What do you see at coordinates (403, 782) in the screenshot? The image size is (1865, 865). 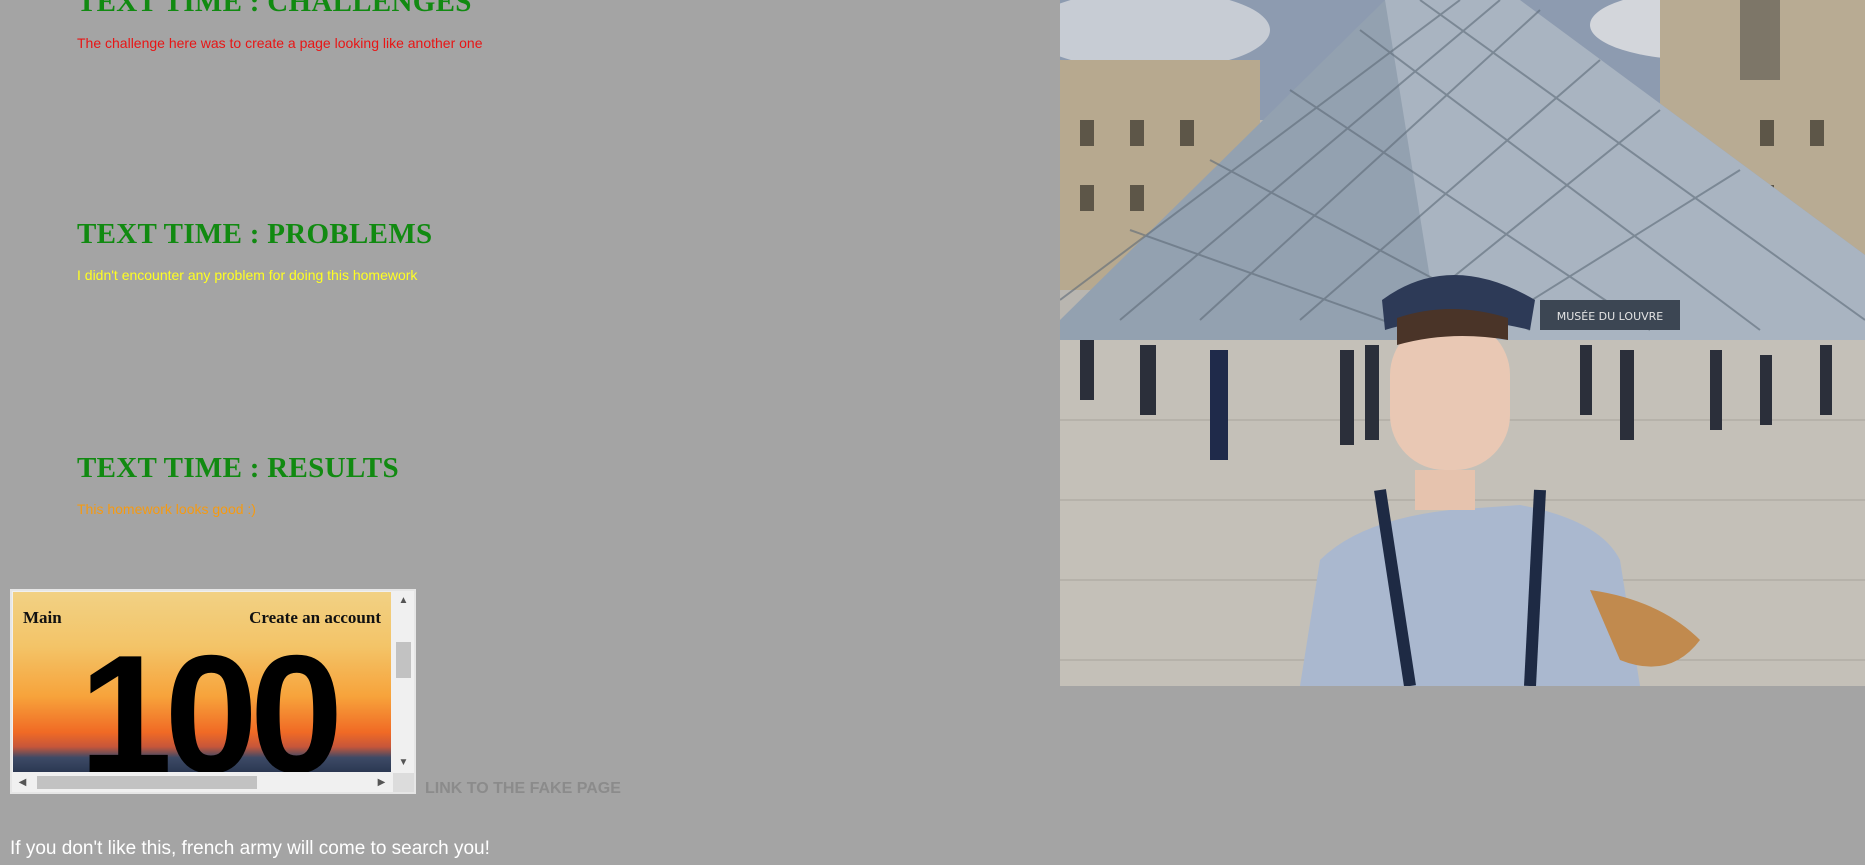 I see `scrollbar-corner` at bounding box center [403, 782].